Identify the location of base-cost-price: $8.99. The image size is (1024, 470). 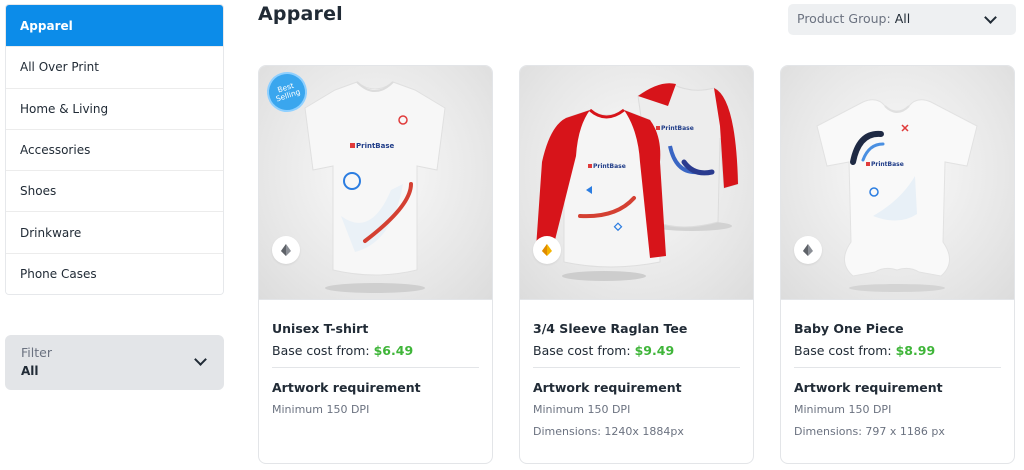
(915, 350).